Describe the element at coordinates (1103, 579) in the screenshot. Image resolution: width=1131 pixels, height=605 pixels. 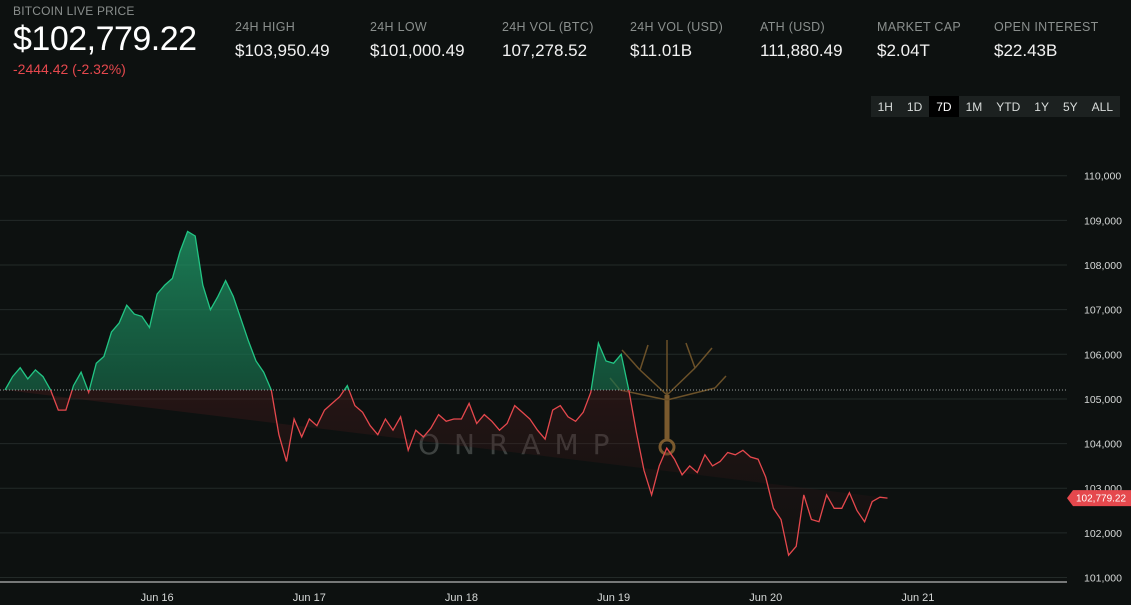
I see `y-tick-label: 101,000` at that location.